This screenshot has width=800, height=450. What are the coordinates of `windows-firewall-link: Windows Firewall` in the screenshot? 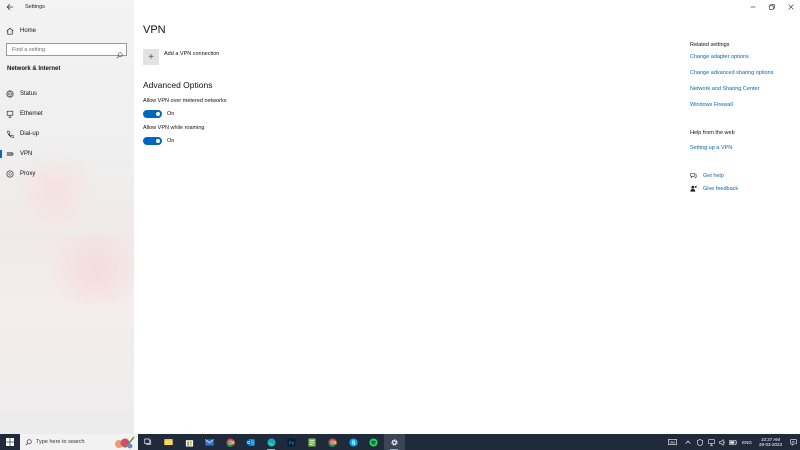 It's located at (711, 105).